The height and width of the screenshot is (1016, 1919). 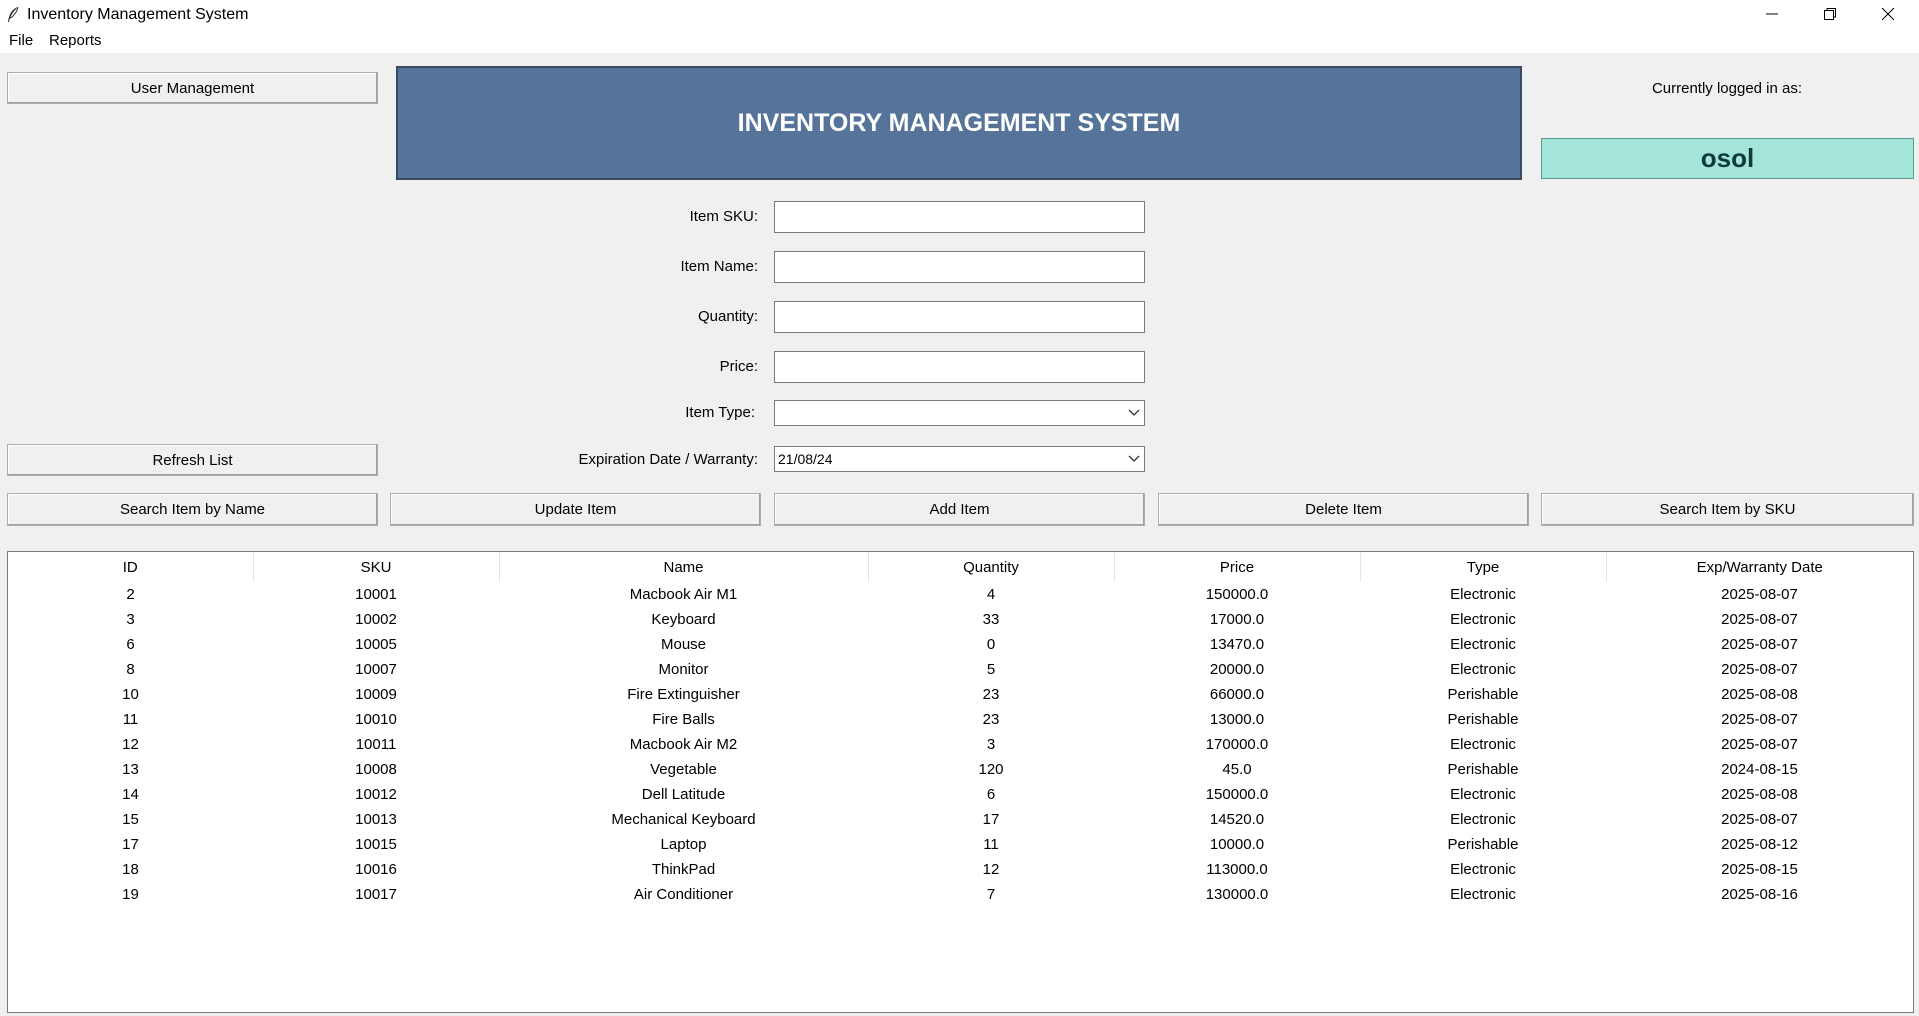 What do you see at coordinates (1727, 88) in the screenshot?
I see `logged-in-label: Currently logged in as:` at bounding box center [1727, 88].